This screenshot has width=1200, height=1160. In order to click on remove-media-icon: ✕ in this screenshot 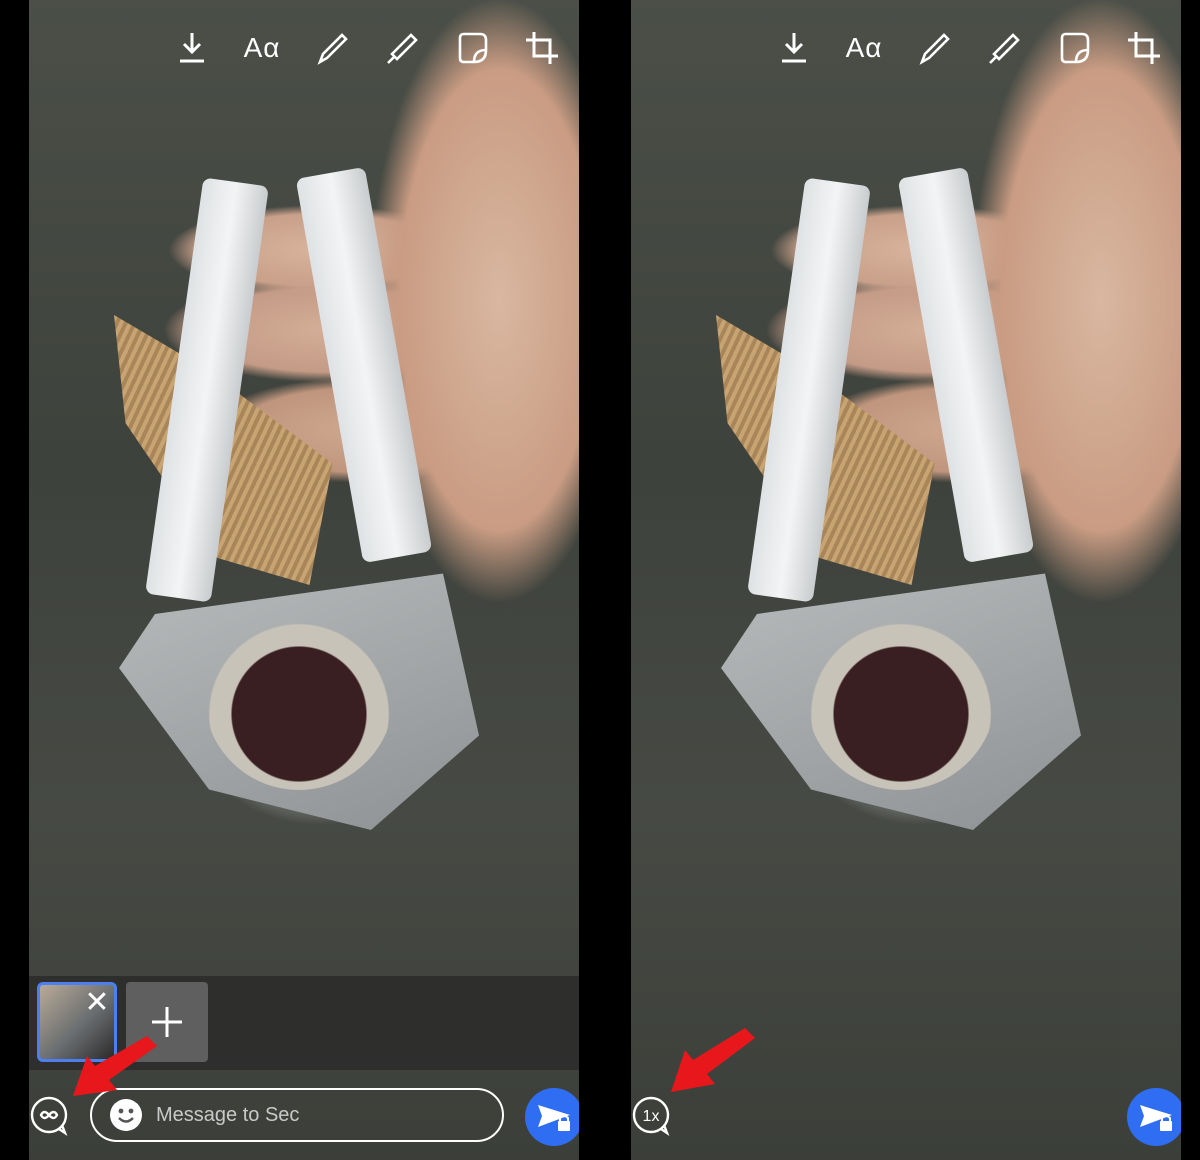, I will do `click(97, 1003)`.